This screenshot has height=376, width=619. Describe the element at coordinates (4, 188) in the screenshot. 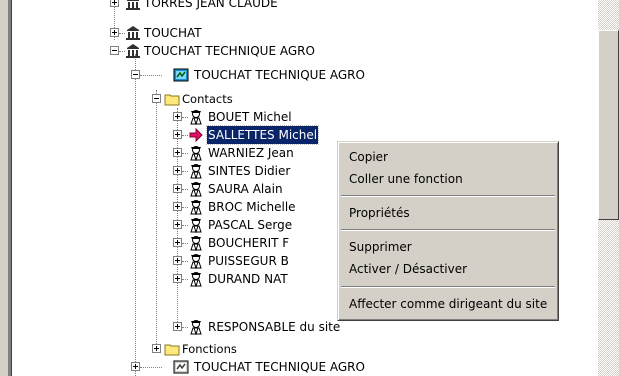

I see `window-frame-left` at that location.